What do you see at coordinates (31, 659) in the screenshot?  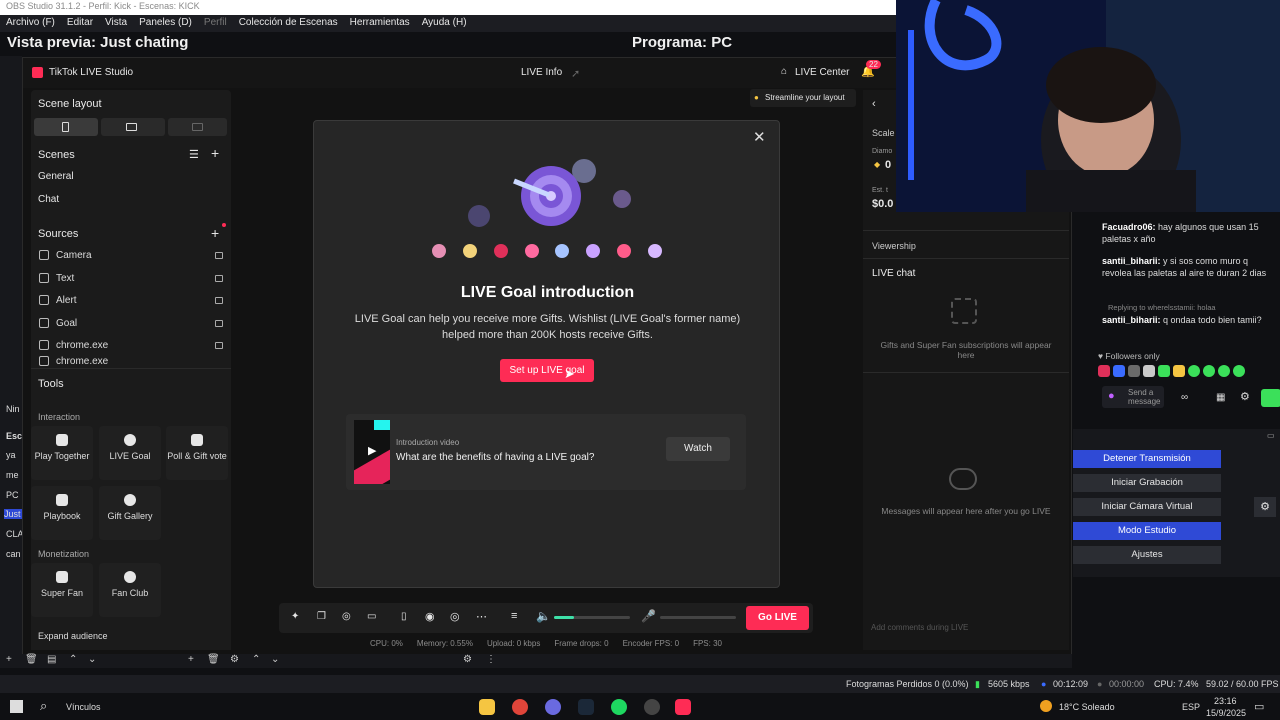 I see `trash-icon: 🗑` at bounding box center [31, 659].